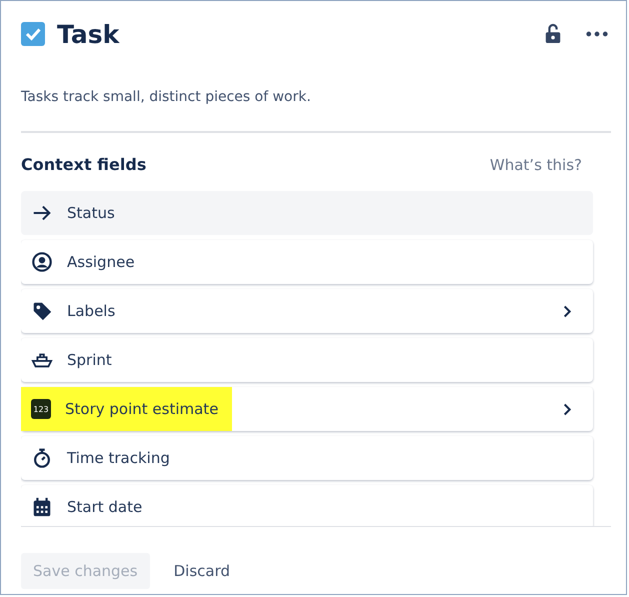 The width and height of the screenshot is (629, 597). What do you see at coordinates (42, 311) in the screenshot?
I see `tag-icon` at bounding box center [42, 311].